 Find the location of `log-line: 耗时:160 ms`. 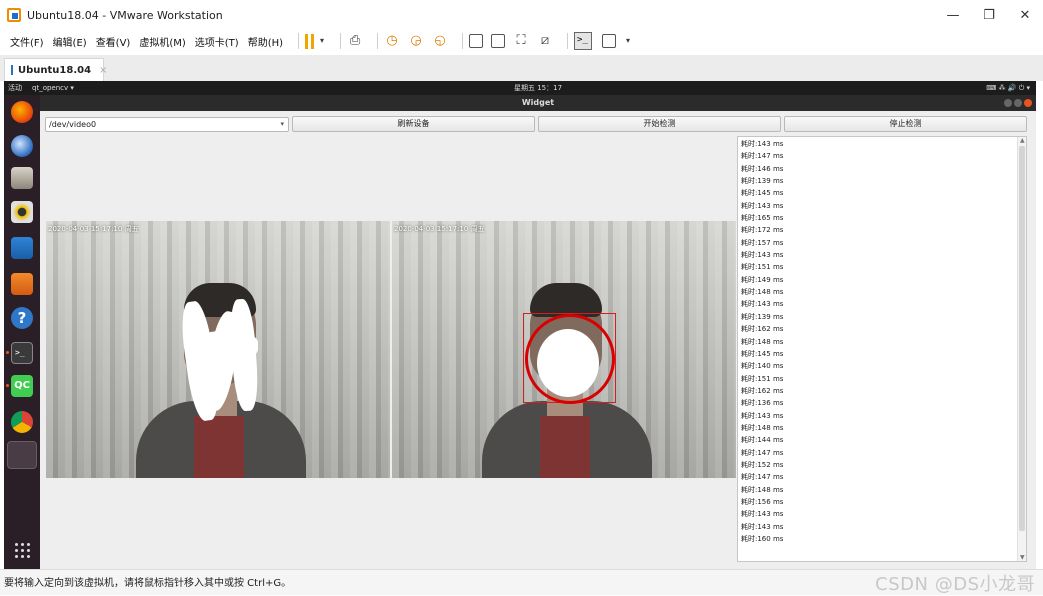

log-line: 耗时:160 ms is located at coordinates (762, 539).